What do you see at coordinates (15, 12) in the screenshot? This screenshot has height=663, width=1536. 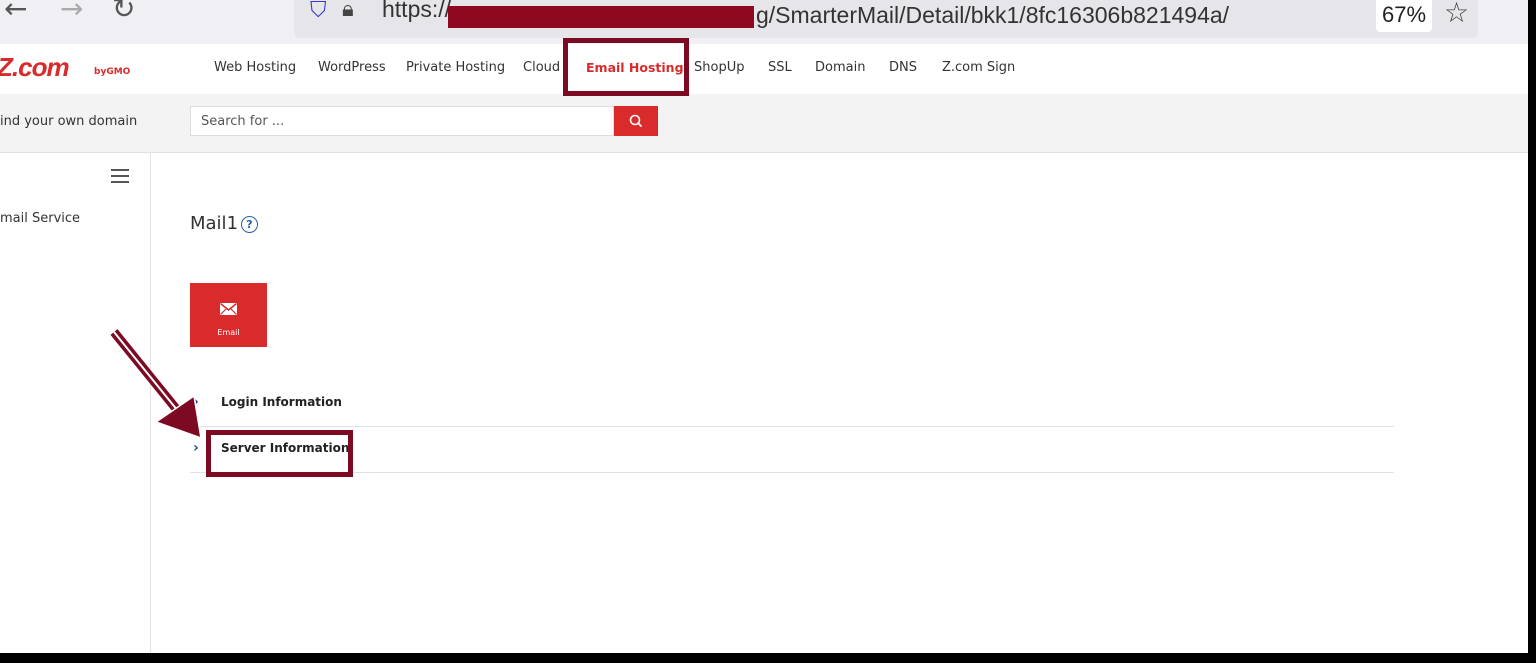 I see `arrow-left-icon: ←` at bounding box center [15, 12].